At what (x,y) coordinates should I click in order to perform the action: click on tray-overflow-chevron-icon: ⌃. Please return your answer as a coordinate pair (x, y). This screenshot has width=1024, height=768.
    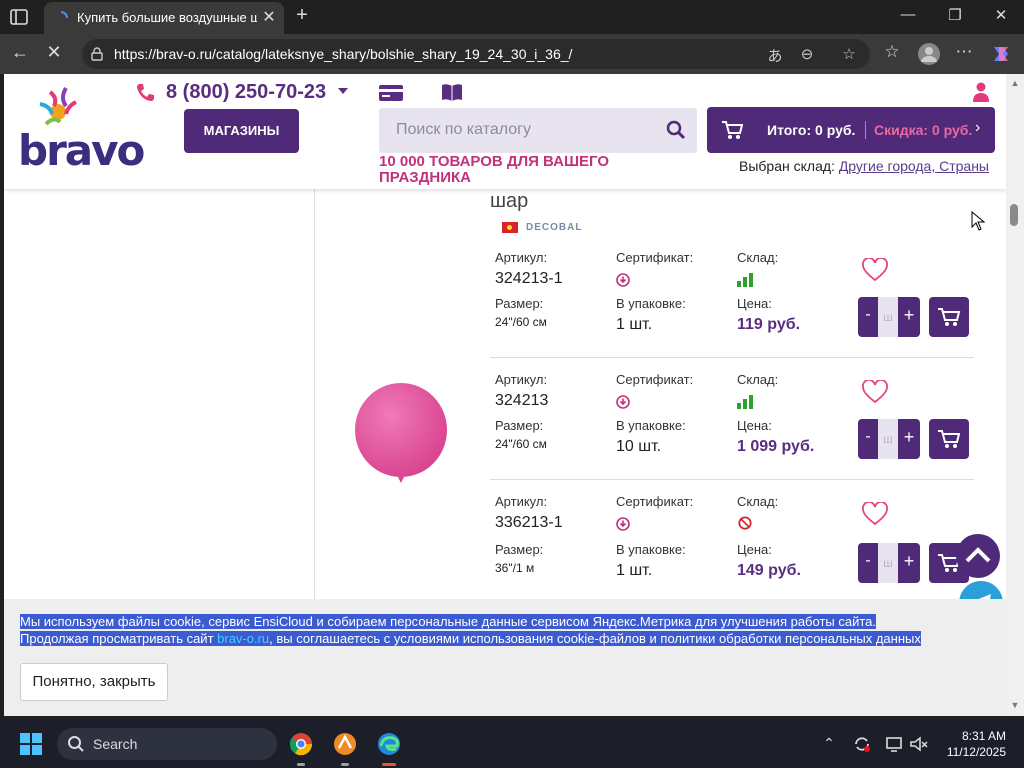
    Looking at the image, I should click on (829, 743).